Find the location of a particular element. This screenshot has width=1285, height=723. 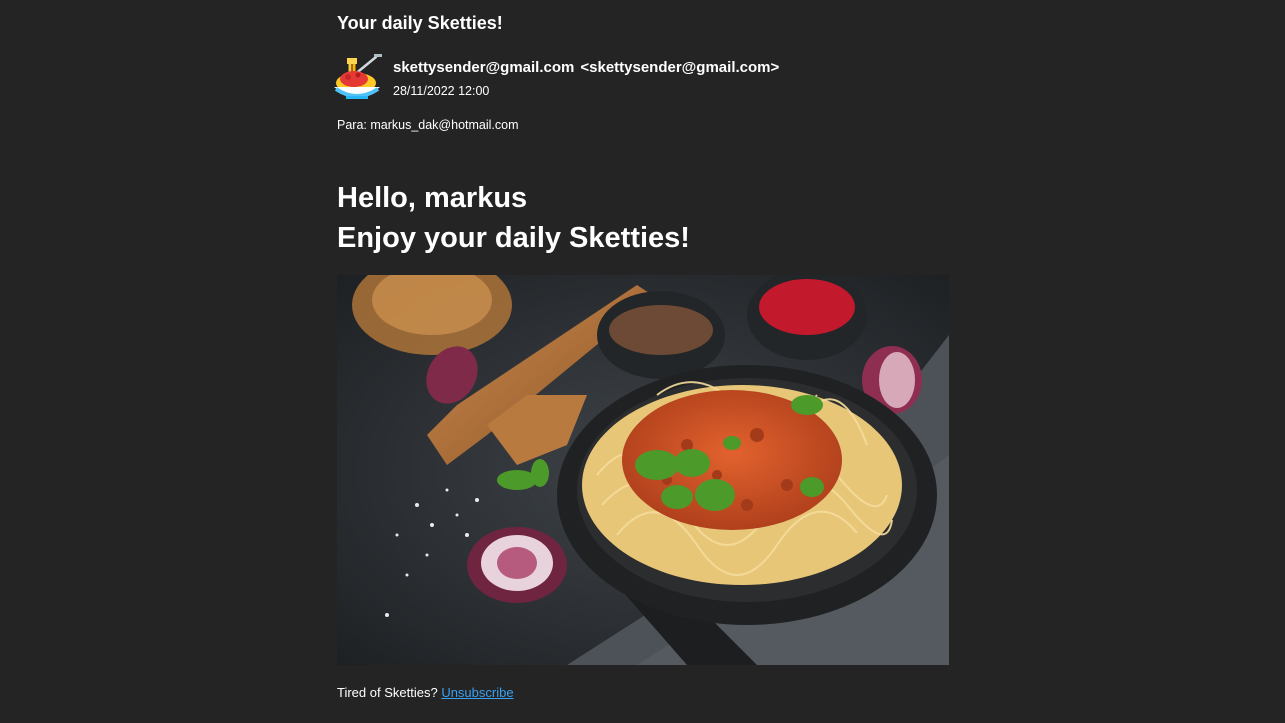

email-subject: Your daily Sketties! is located at coordinates (420, 23).